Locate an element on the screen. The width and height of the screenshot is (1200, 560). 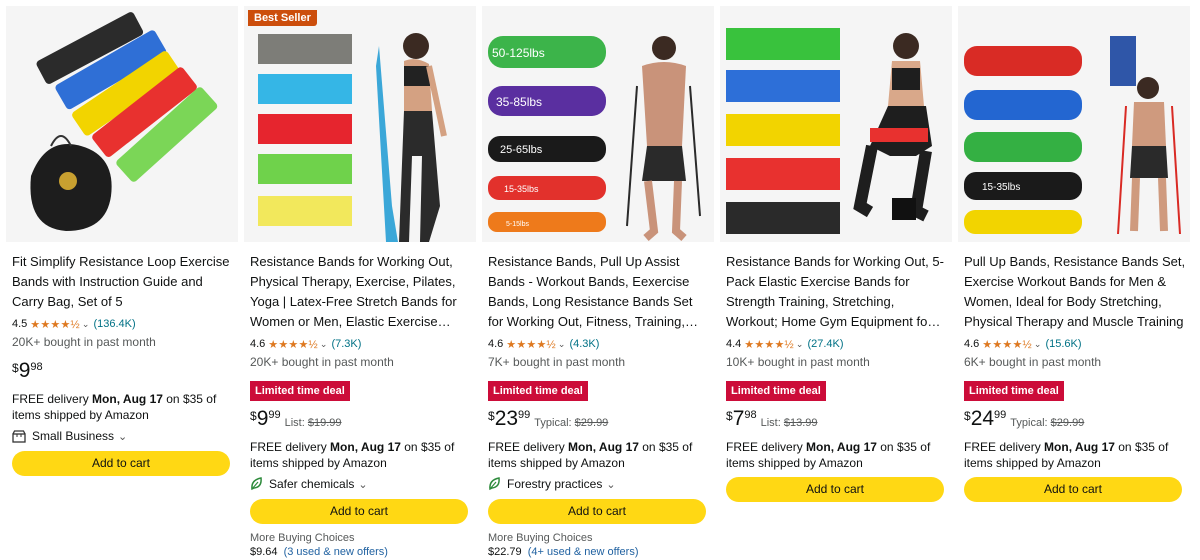
sustainability-badge: Safer chemicals ⌄ is located at coordinates (361, 484).